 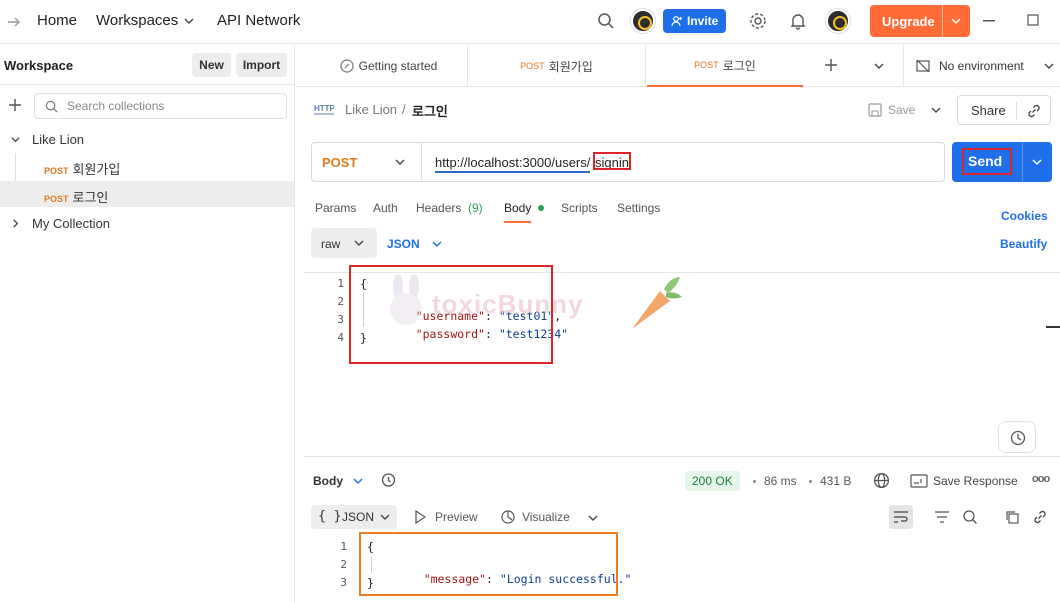 I want to click on method-select: POST, so click(x=367, y=162).